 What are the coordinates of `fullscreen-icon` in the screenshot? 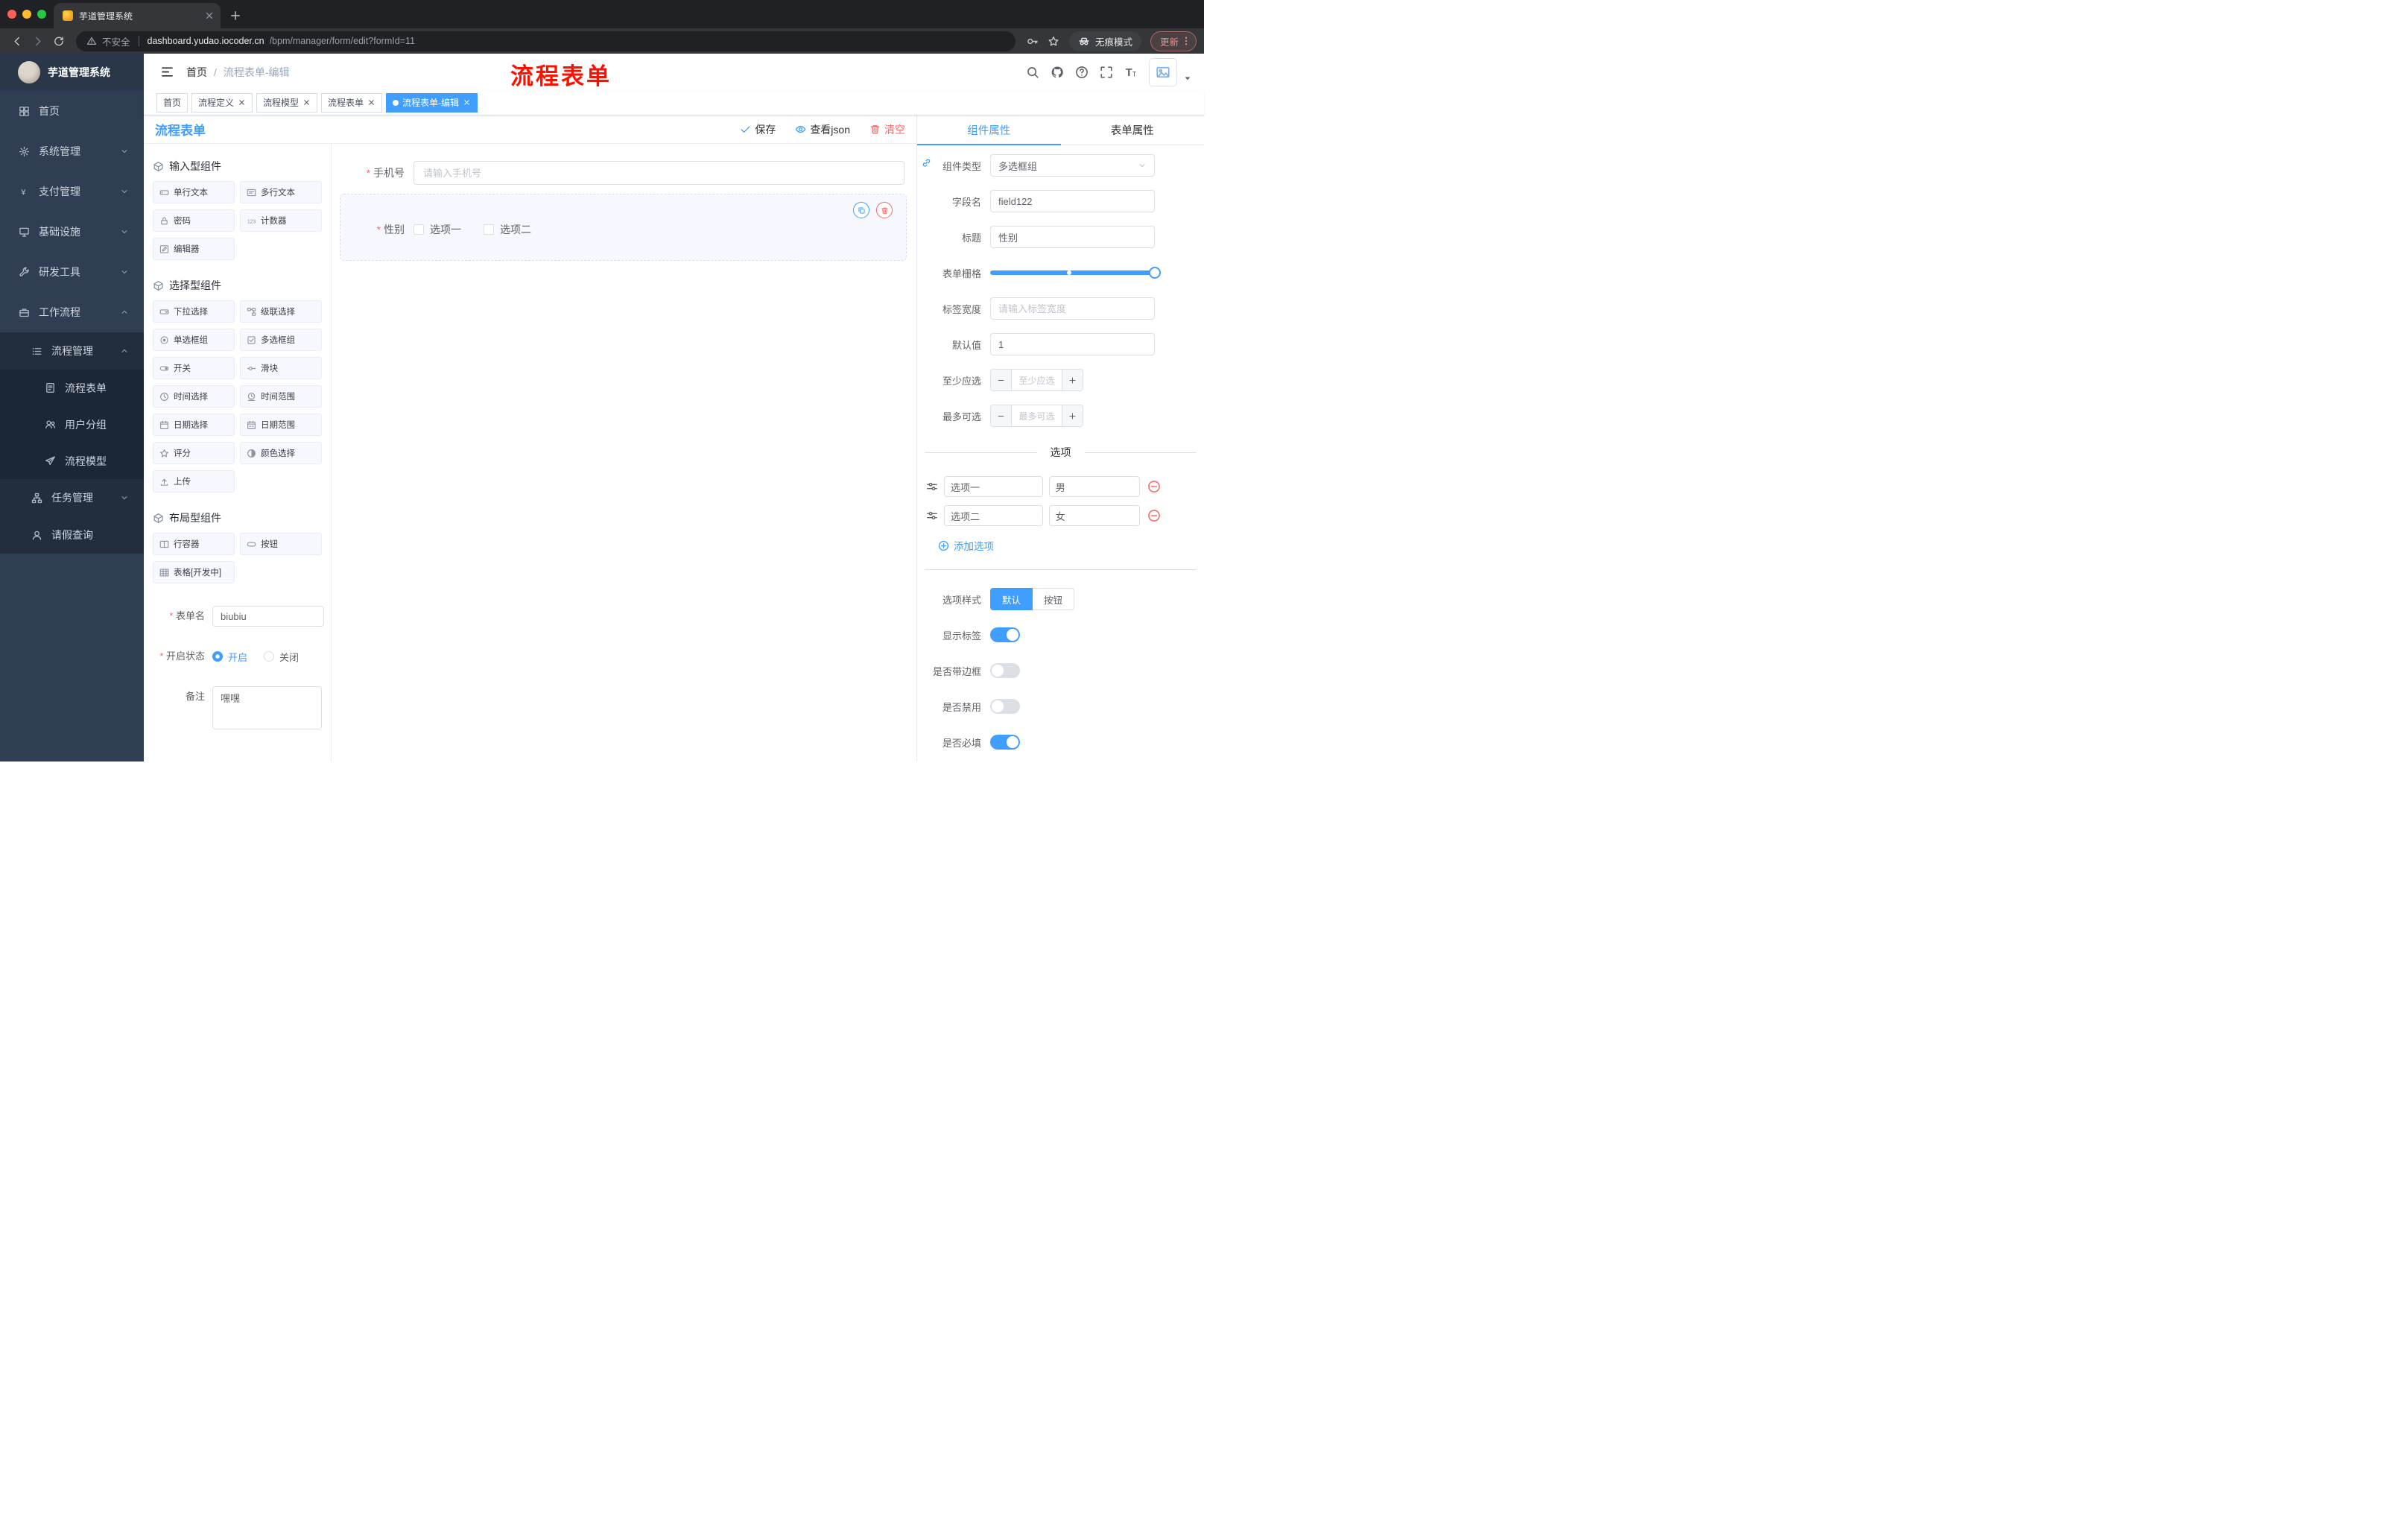 It's located at (1106, 72).